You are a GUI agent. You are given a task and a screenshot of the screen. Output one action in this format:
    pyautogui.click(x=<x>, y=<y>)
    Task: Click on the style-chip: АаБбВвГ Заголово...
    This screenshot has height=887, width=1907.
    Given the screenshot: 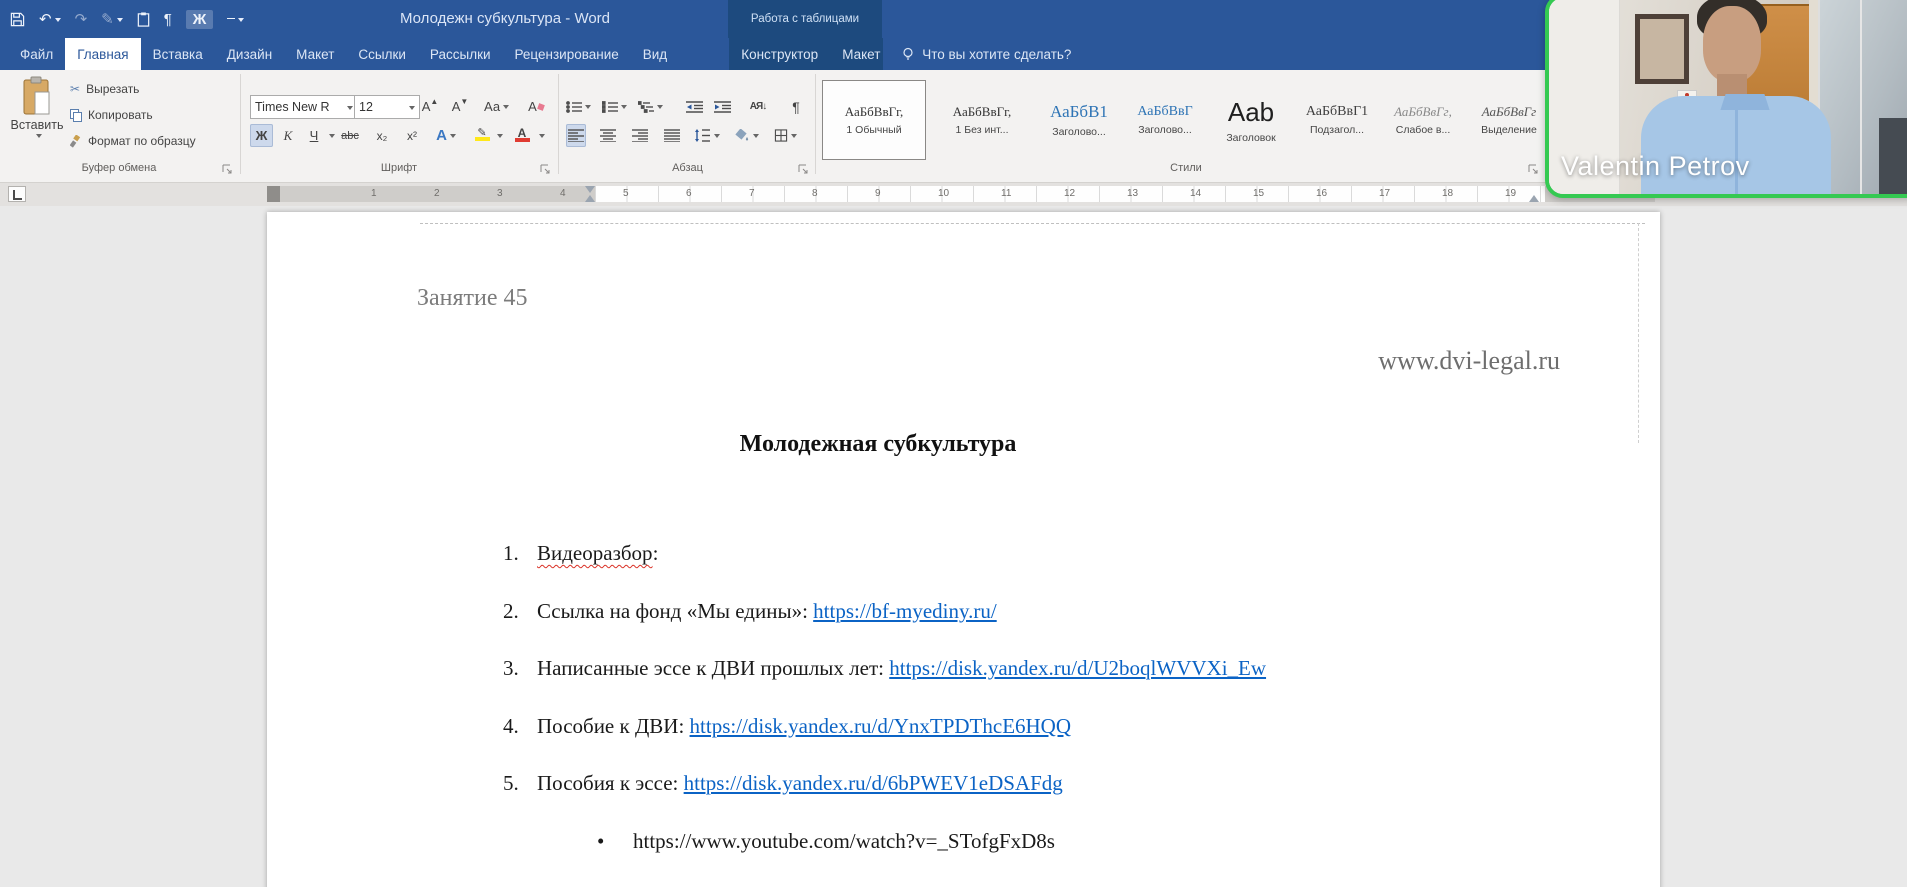 What is the action you would take?
    pyautogui.click(x=1165, y=120)
    